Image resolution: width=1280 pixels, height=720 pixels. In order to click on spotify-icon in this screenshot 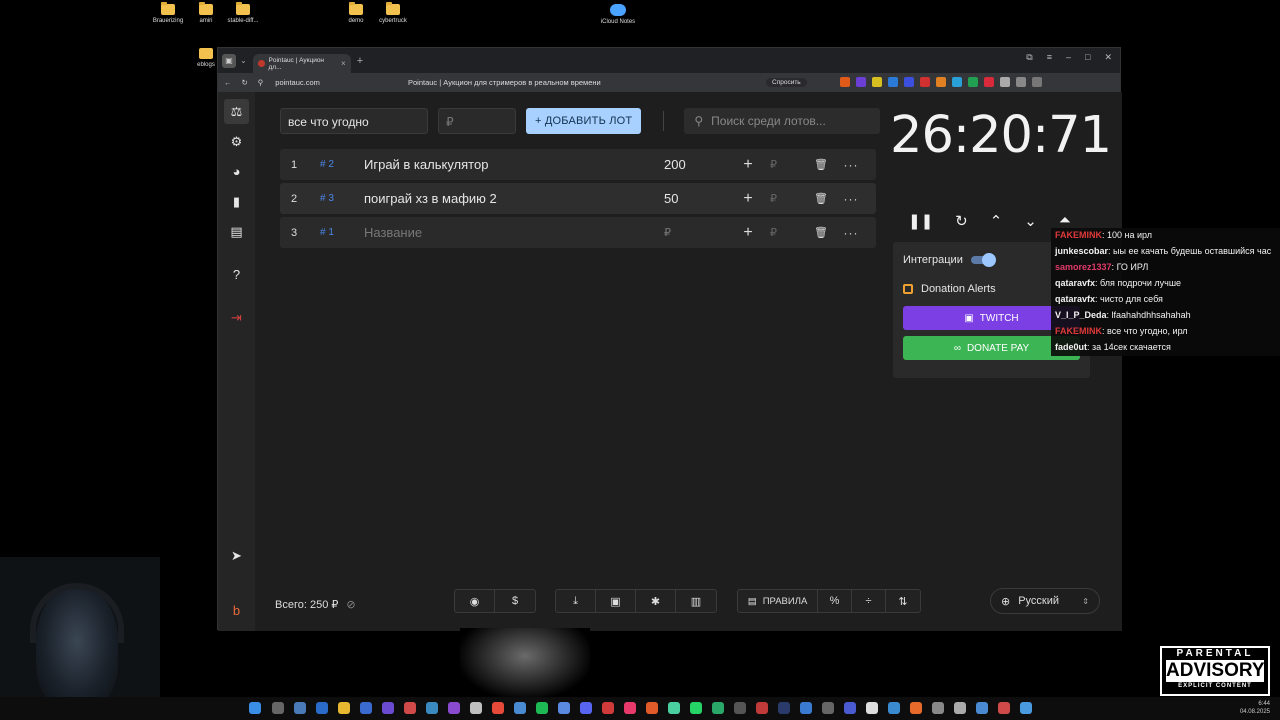, I will do `click(542, 708)`.